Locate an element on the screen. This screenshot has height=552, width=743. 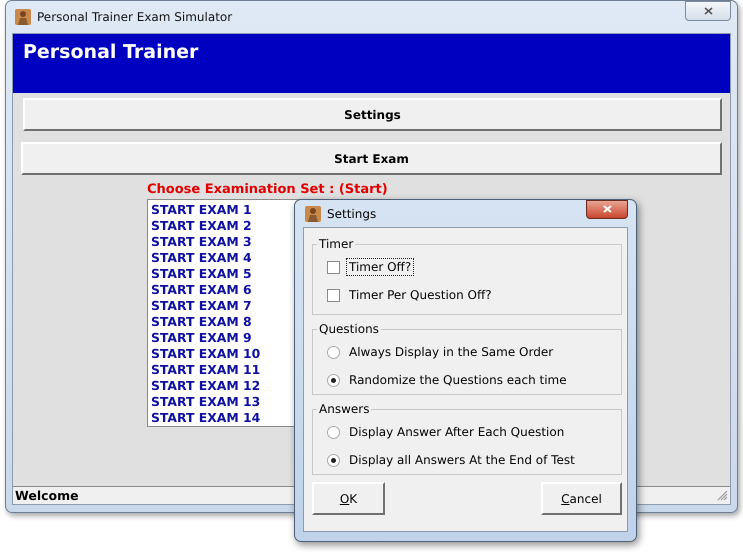
exam-list-item: START EXAM 8 is located at coordinates (201, 322).